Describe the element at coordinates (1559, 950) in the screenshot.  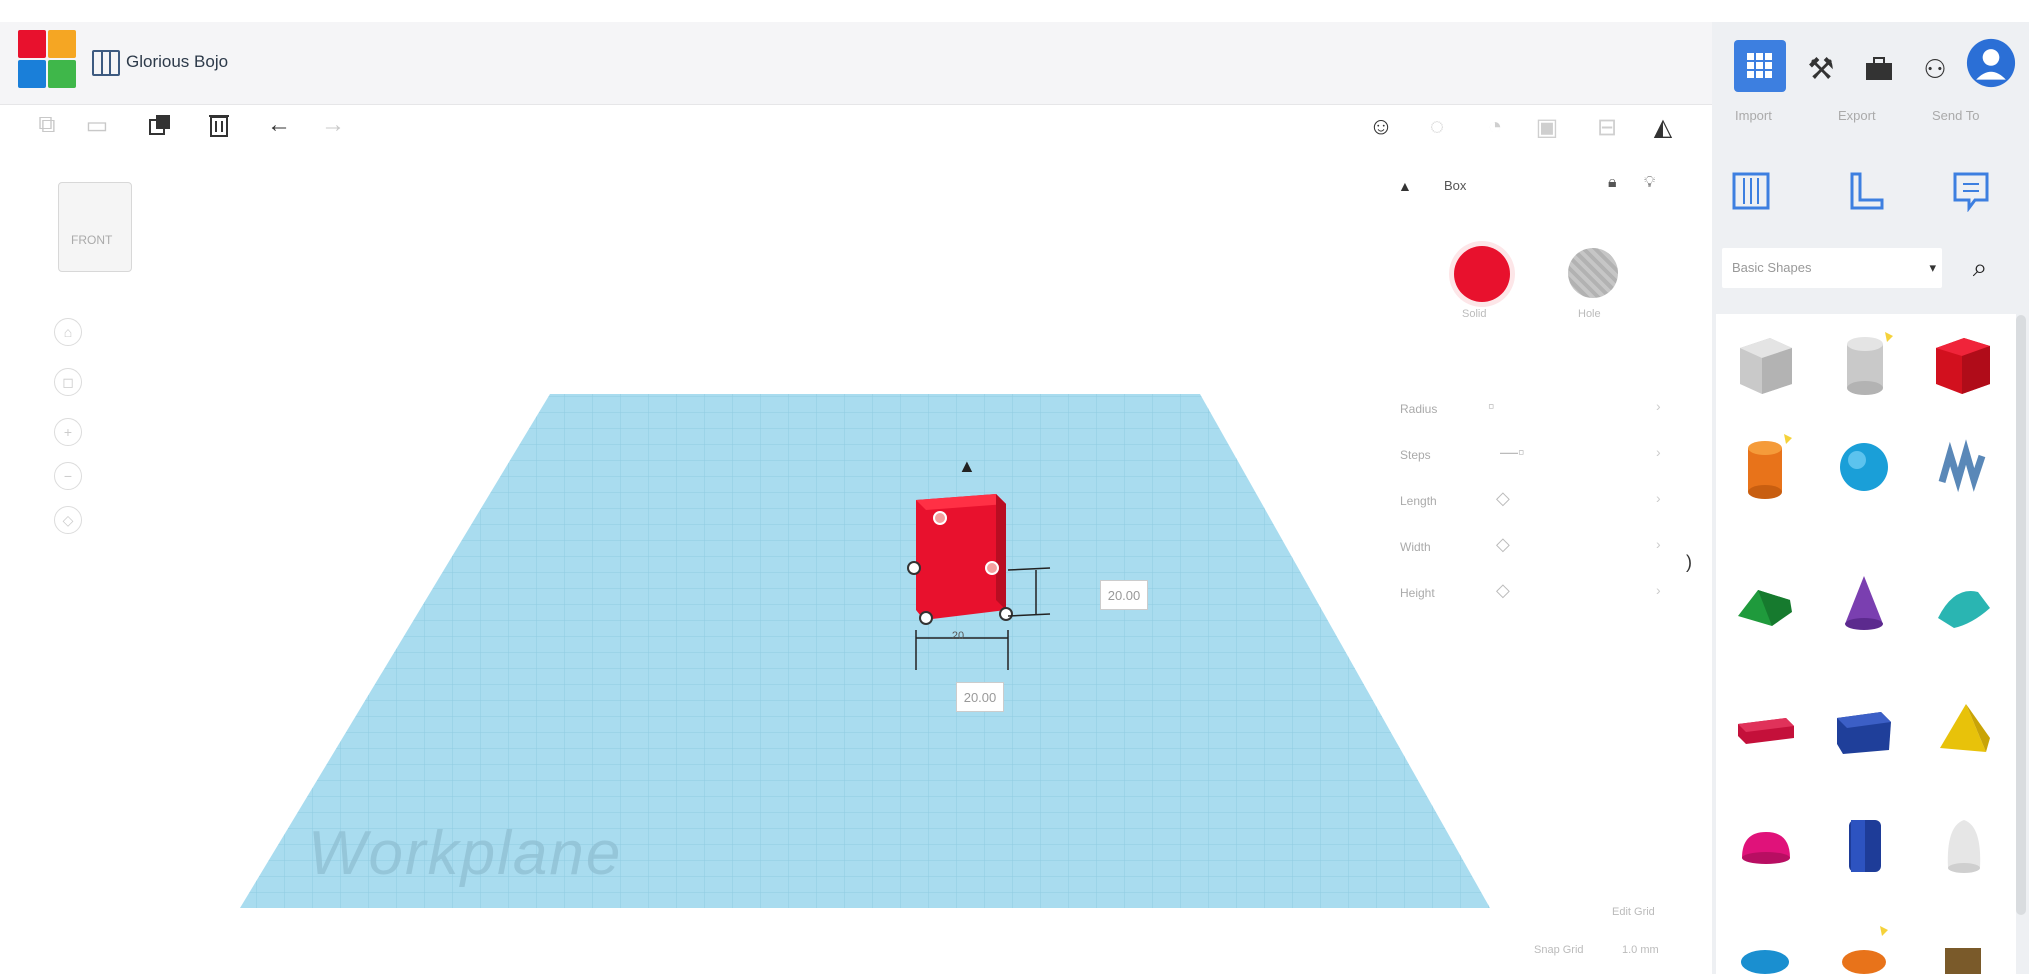
I see `snap-grid-label: Snap Grid` at that location.